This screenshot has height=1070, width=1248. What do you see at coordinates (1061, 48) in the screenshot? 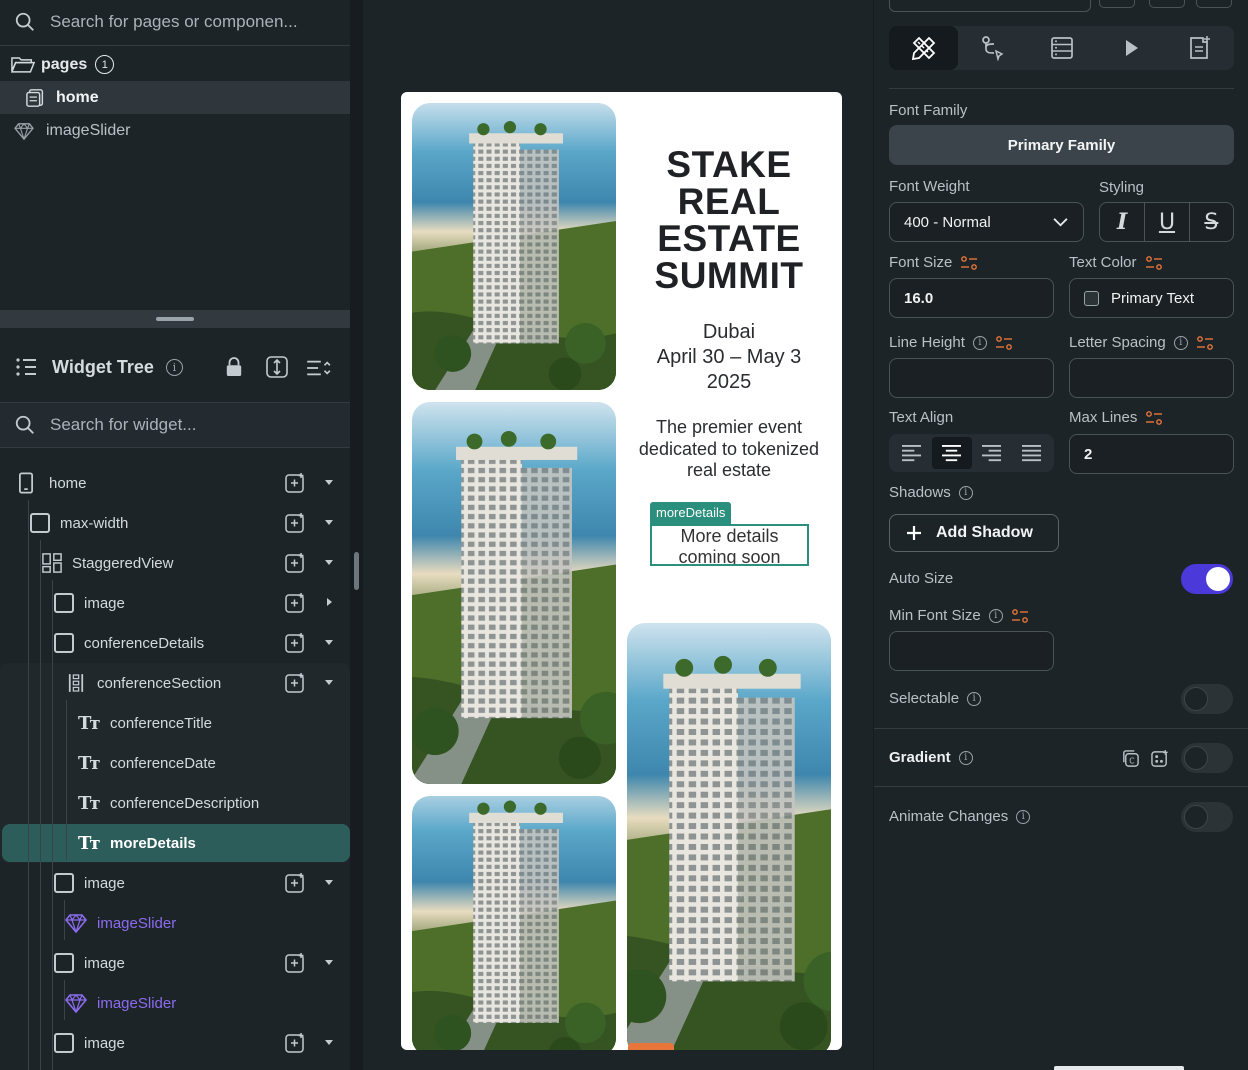
I see `tab-backend-query` at bounding box center [1061, 48].